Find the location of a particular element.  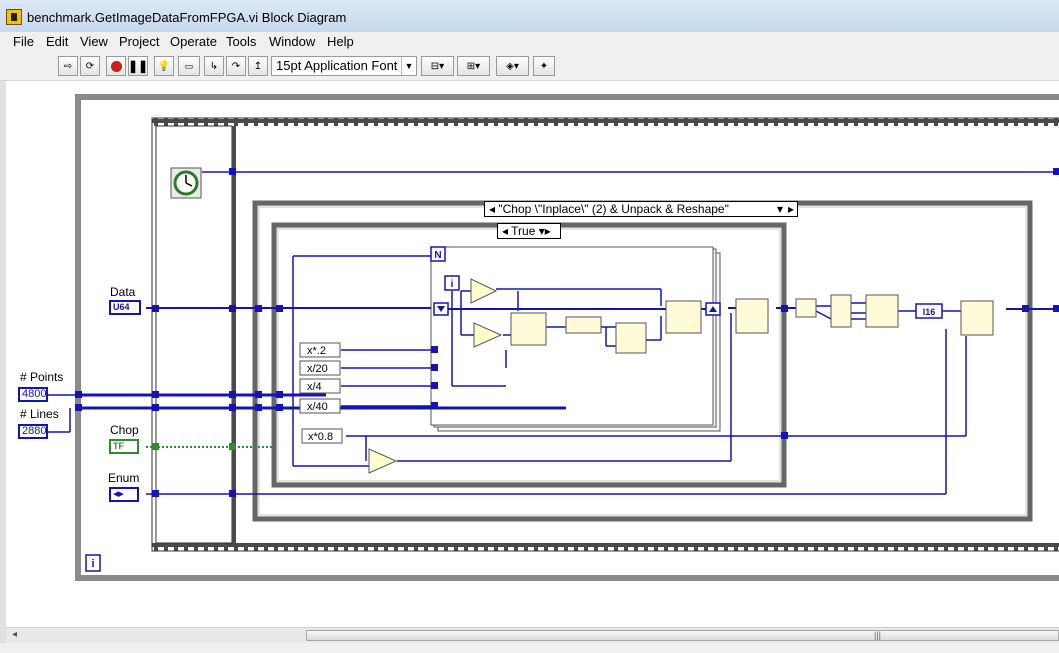

scrollbar-thumb is located at coordinates (682, 635).